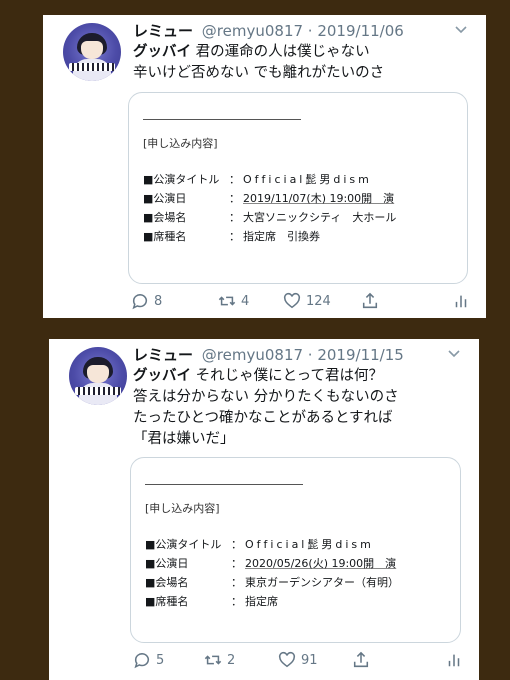 Image resolution: width=510 pixels, height=680 pixels. Describe the element at coordinates (266, 397) in the screenshot. I see `tweet-text-rest: 答えは分からない 分かりたくもないのさ` at that location.